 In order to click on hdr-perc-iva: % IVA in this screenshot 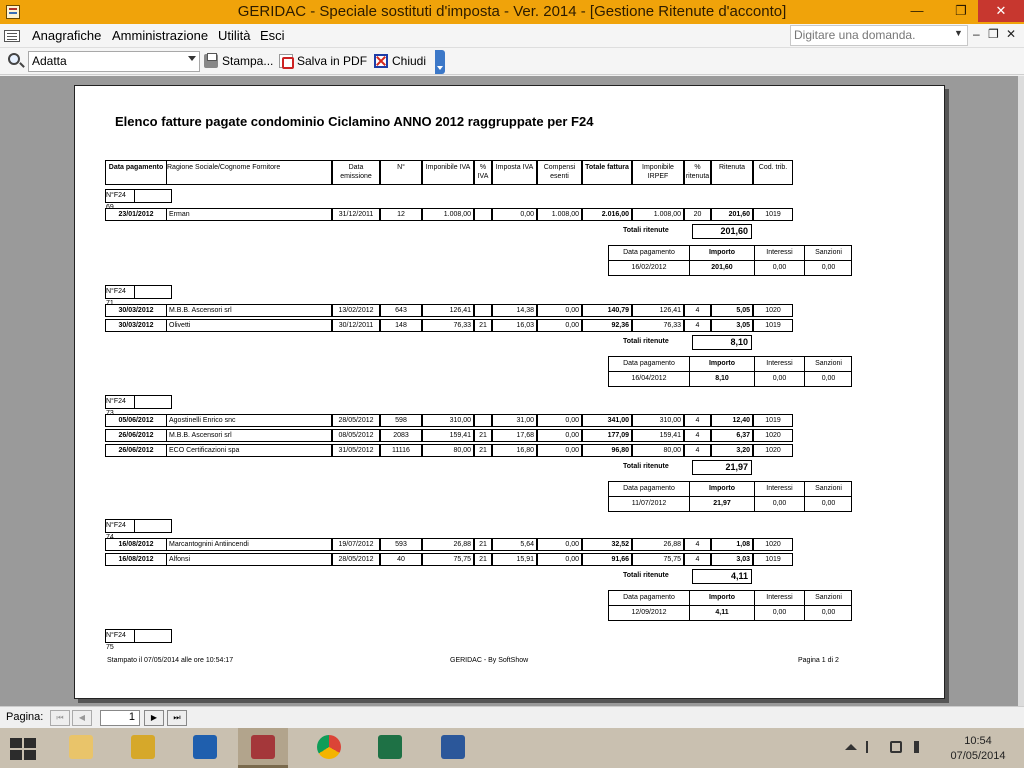, I will do `click(483, 172)`.